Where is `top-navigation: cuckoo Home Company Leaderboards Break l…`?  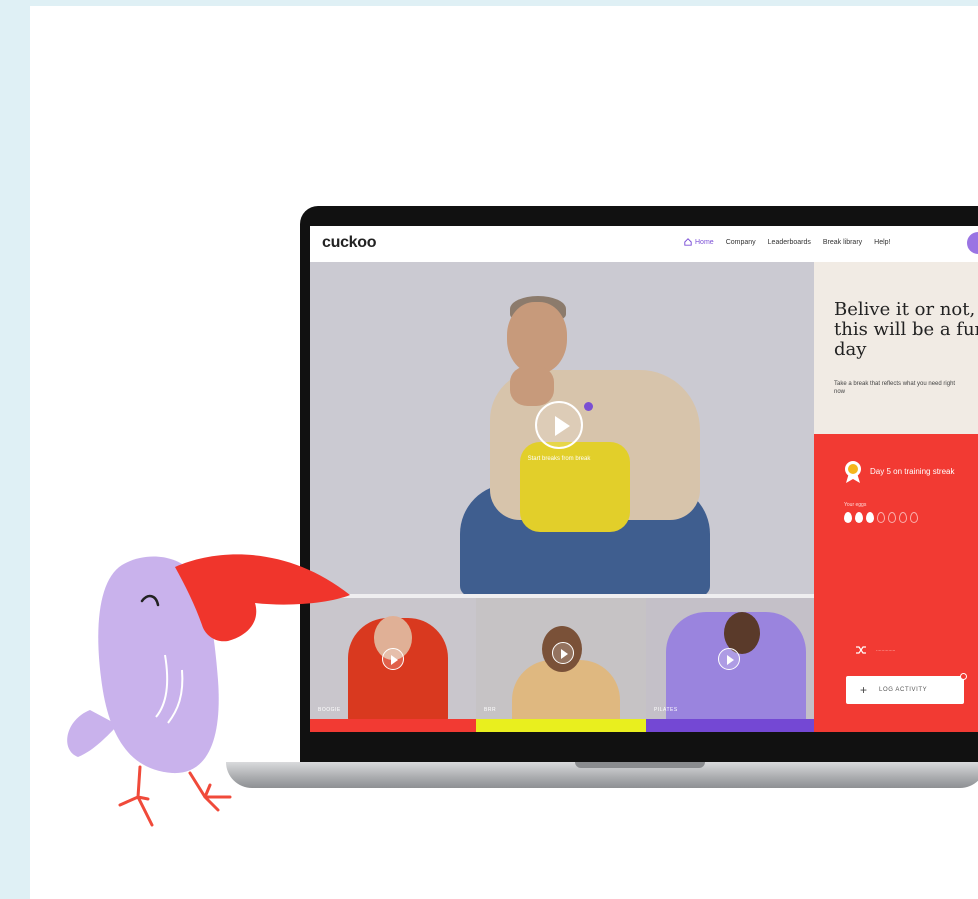 top-navigation: cuckoo Home Company Leaderboards Break l… is located at coordinates (644, 244).